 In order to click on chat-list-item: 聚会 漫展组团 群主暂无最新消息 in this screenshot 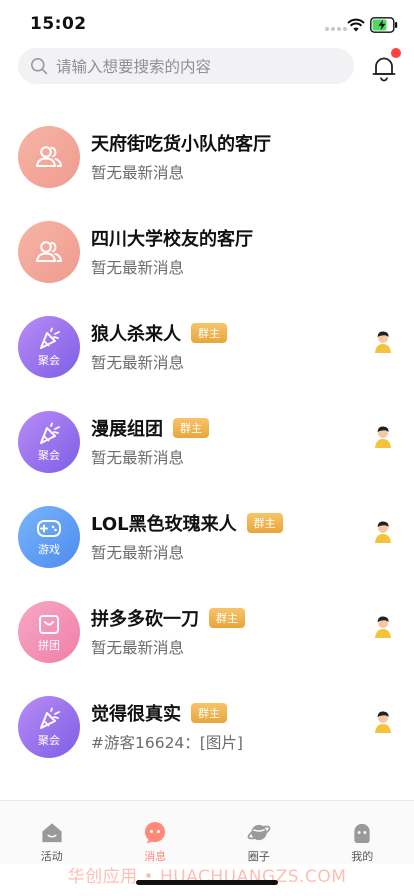, I will do `click(207, 442)`.